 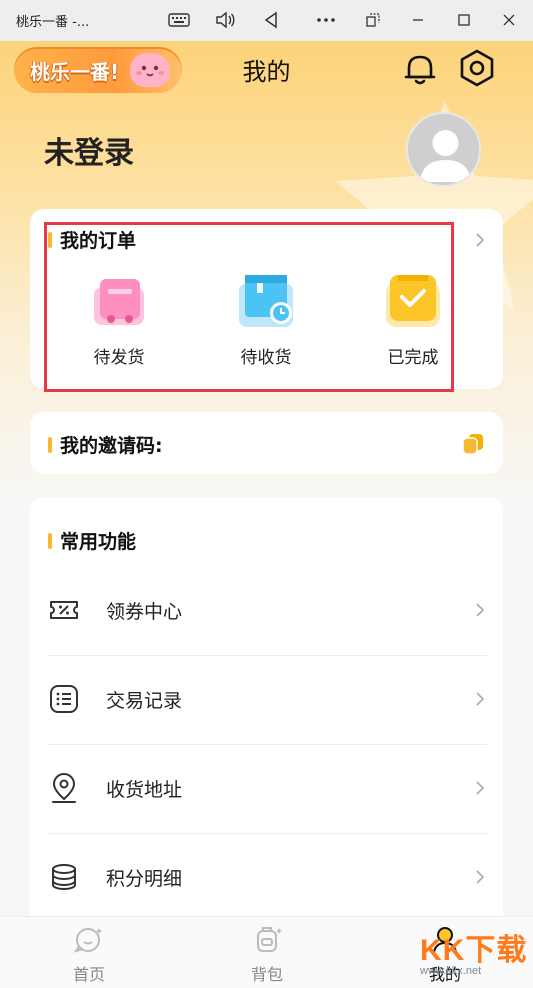 What do you see at coordinates (105, 444) in the screenshot?
I see `invite-title: 我的邀请码:` at bounding box center [105, 444].